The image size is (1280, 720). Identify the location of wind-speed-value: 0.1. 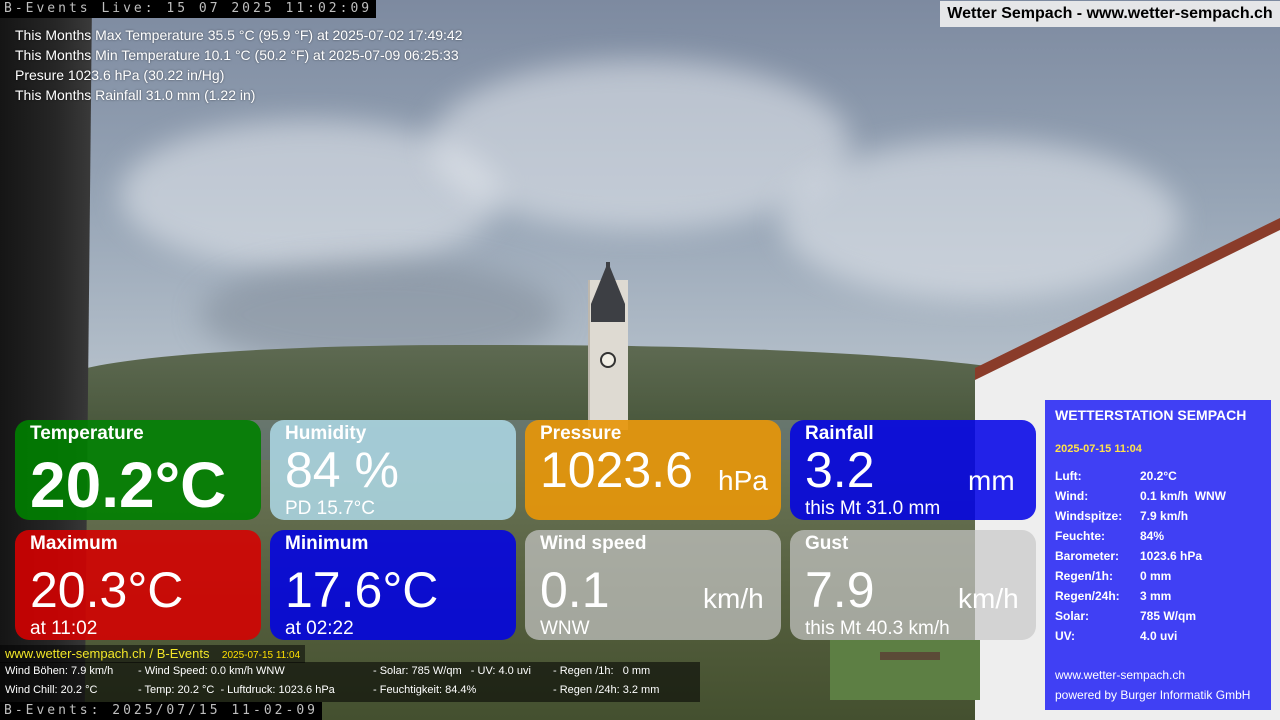
(575, 590).